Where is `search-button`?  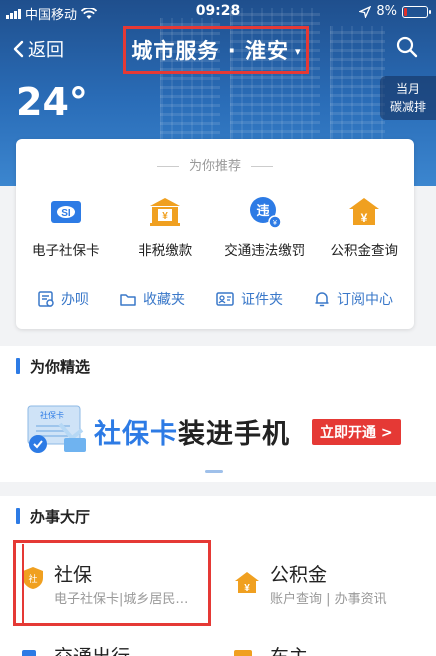
search-button is located at coordinates (407, 49).